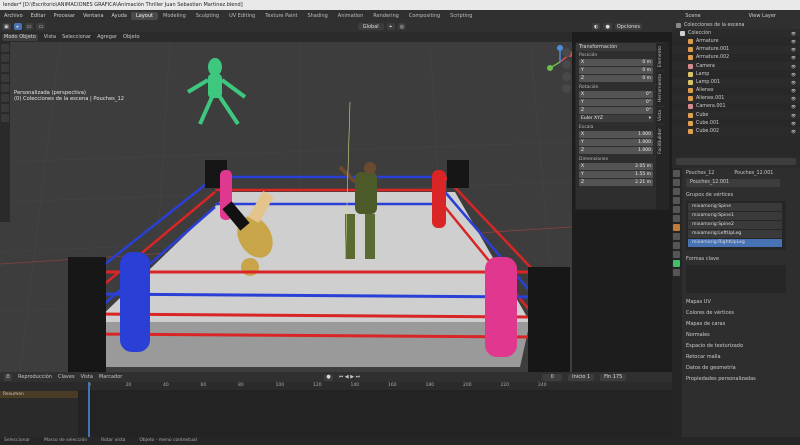 The width and height of the screenshot is (800, 445). What do you see at coordinates (17, 26) in the screenshot?
I see `select-tool-button: ▸` at bounding box center [17, 26].